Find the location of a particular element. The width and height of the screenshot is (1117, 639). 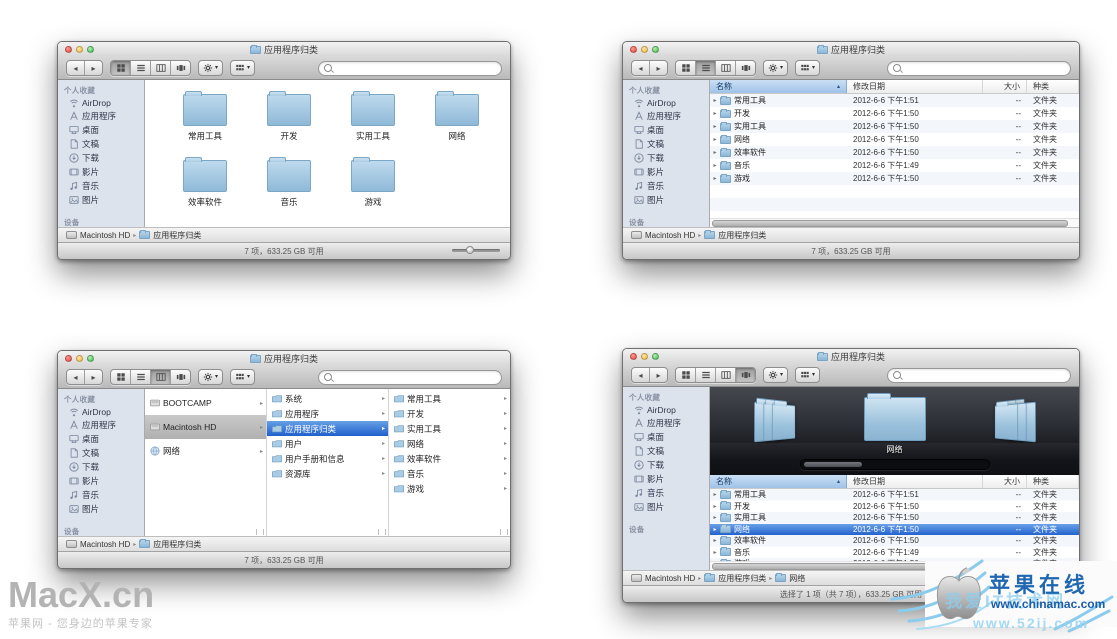

search-field is located at coordinates (410, 377).